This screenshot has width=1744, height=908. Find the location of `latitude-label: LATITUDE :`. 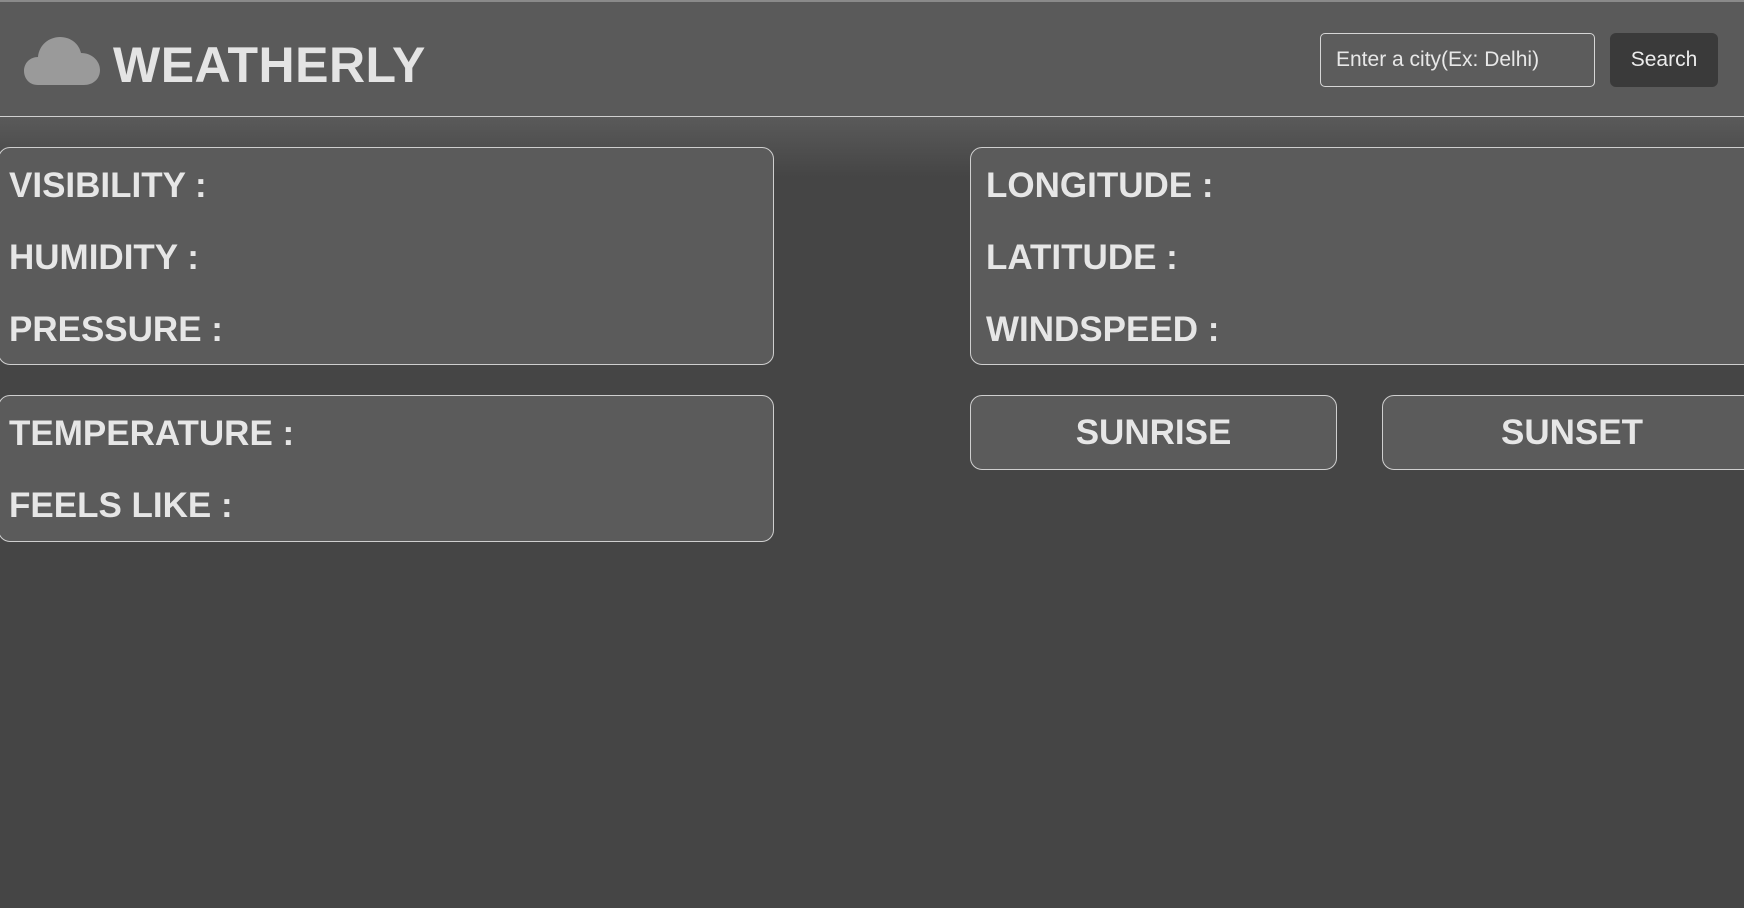

latitude-label: LATITUDE : is located at coordinates (1082, 257).